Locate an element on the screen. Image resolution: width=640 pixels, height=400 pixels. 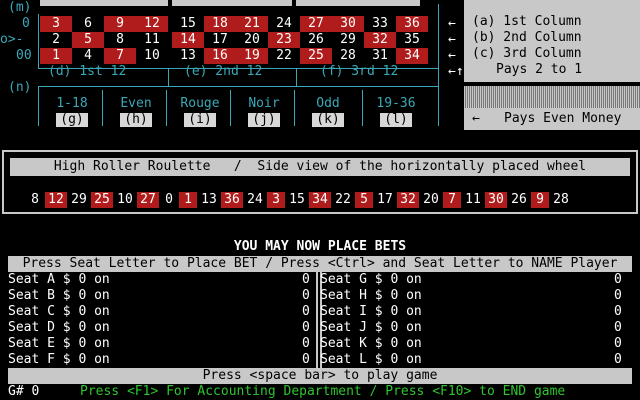
seat-row-label: Seat K $ 0 on is located at coordinates (371, 344).